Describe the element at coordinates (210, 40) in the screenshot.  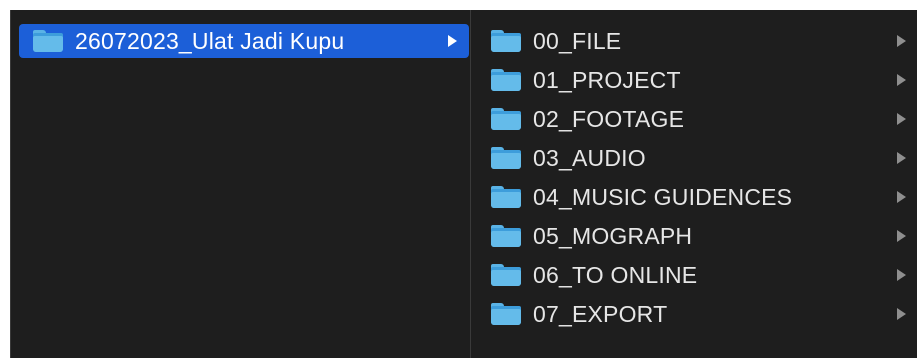
I see `folder-label: 26072023_Ulat Jadi Kupu` at that location.